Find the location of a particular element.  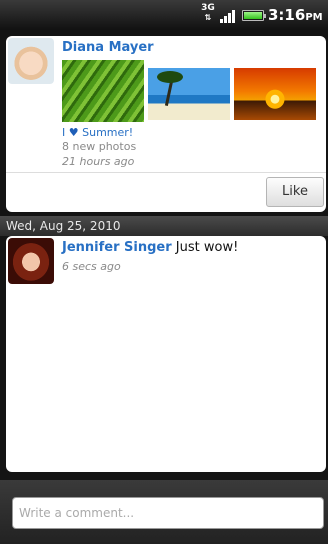

caption-suffix: Summer! is located at coordinates (108, 132).